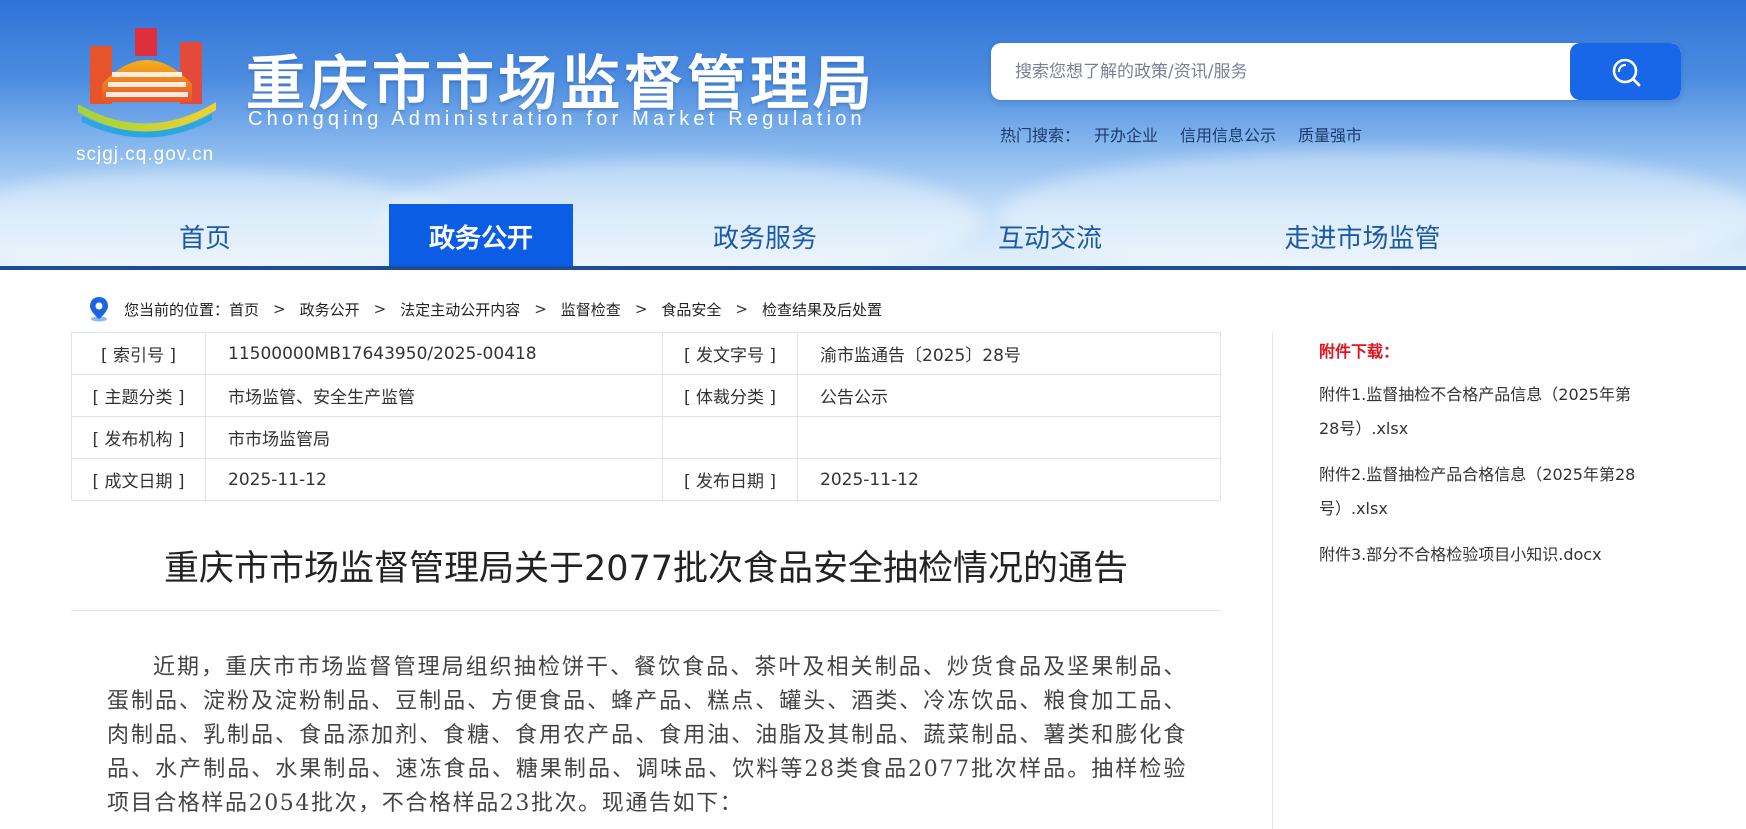 This screenshot has height=829, width=1746. I want to click on nav-services: 政务服务, so click(765, 236).